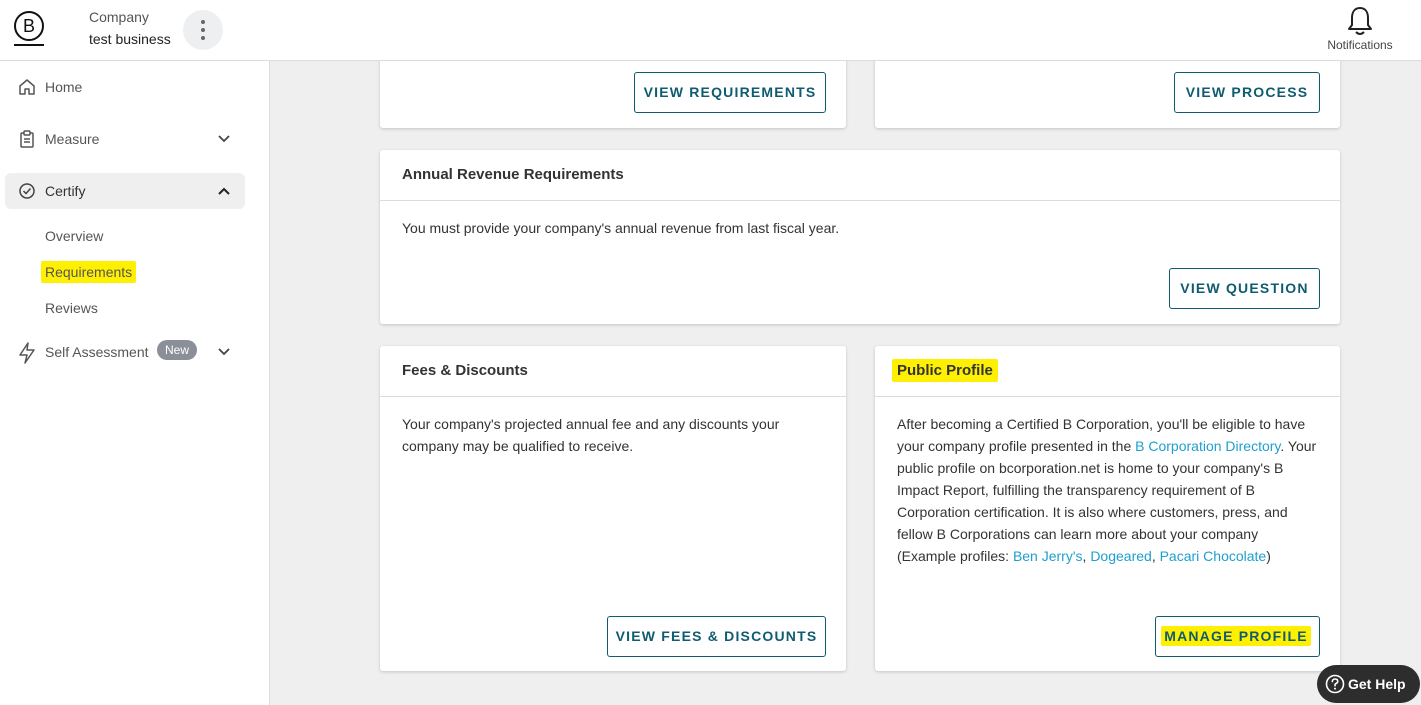  What do you see at coordinates (716, 636) in the screenshot?
I see `view-fees-discounts-button: VIEW FEES & DISCOUNTS` at bounding box center [716, 636].